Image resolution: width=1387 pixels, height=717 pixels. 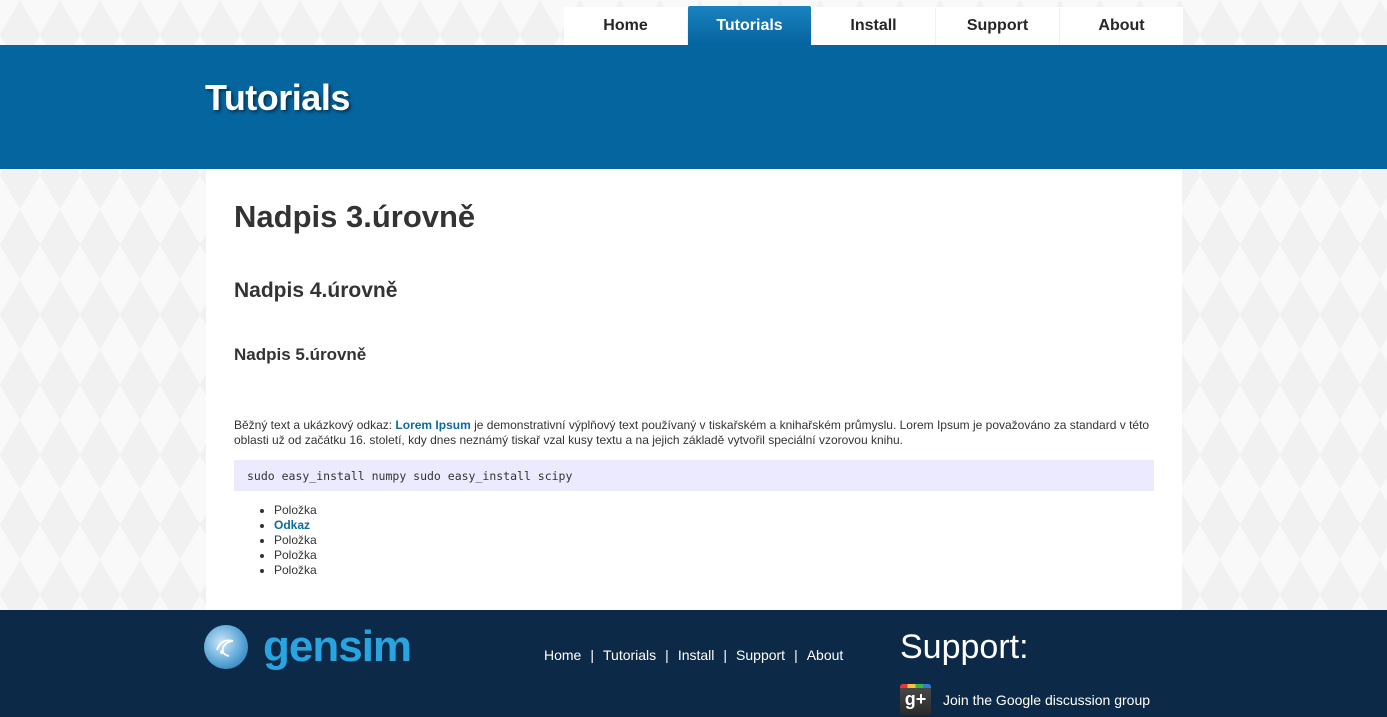 I want to click on google-group-link: Join the Google discussion group, so click(x=1046, y=700).